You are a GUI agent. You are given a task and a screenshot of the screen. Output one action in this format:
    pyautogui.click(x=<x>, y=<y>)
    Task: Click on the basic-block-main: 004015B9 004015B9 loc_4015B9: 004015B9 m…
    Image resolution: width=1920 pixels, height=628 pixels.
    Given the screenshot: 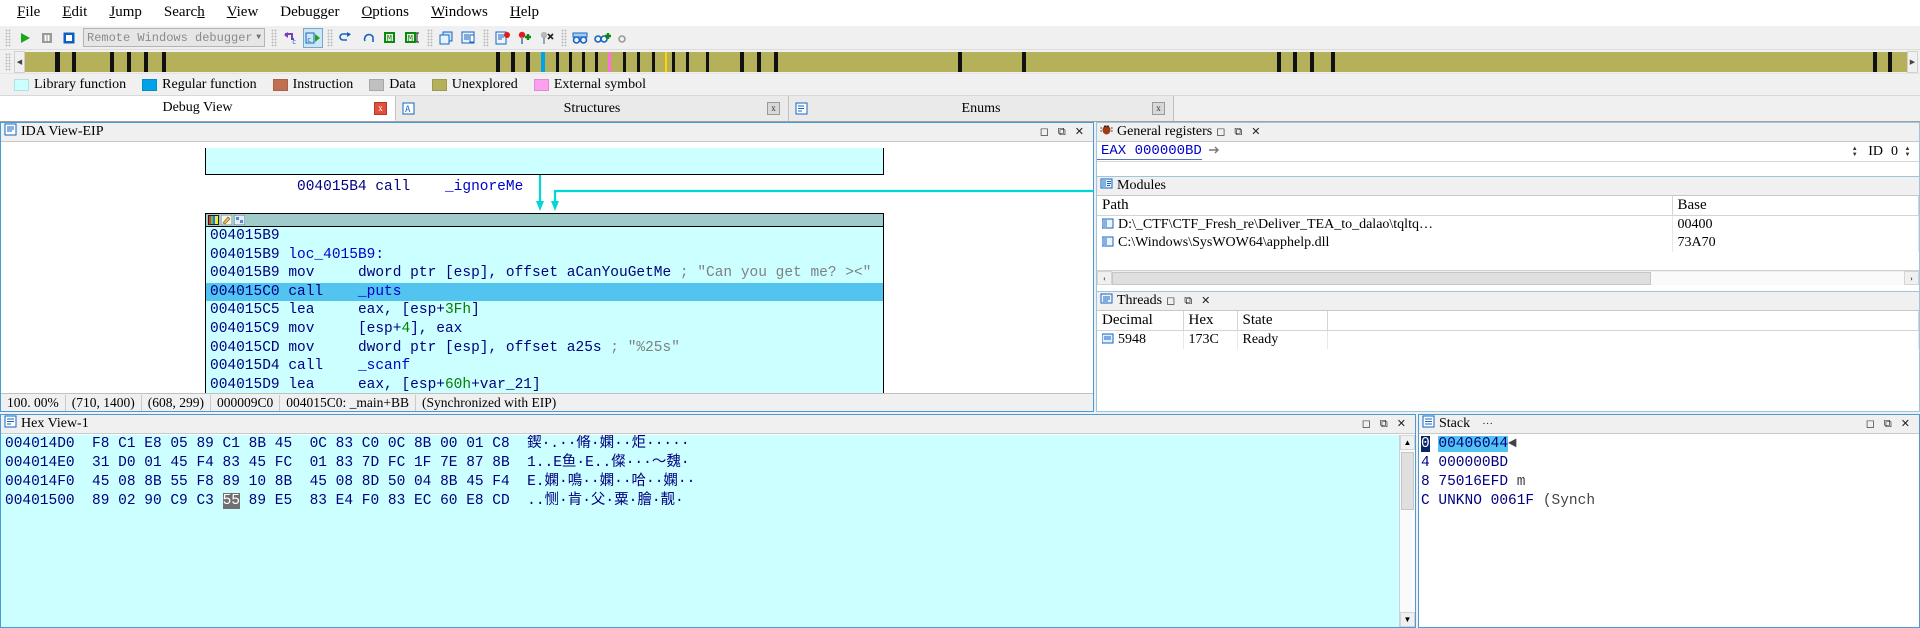 What is the action you would take?
    pyautogui.click(x=544, y=303)
    